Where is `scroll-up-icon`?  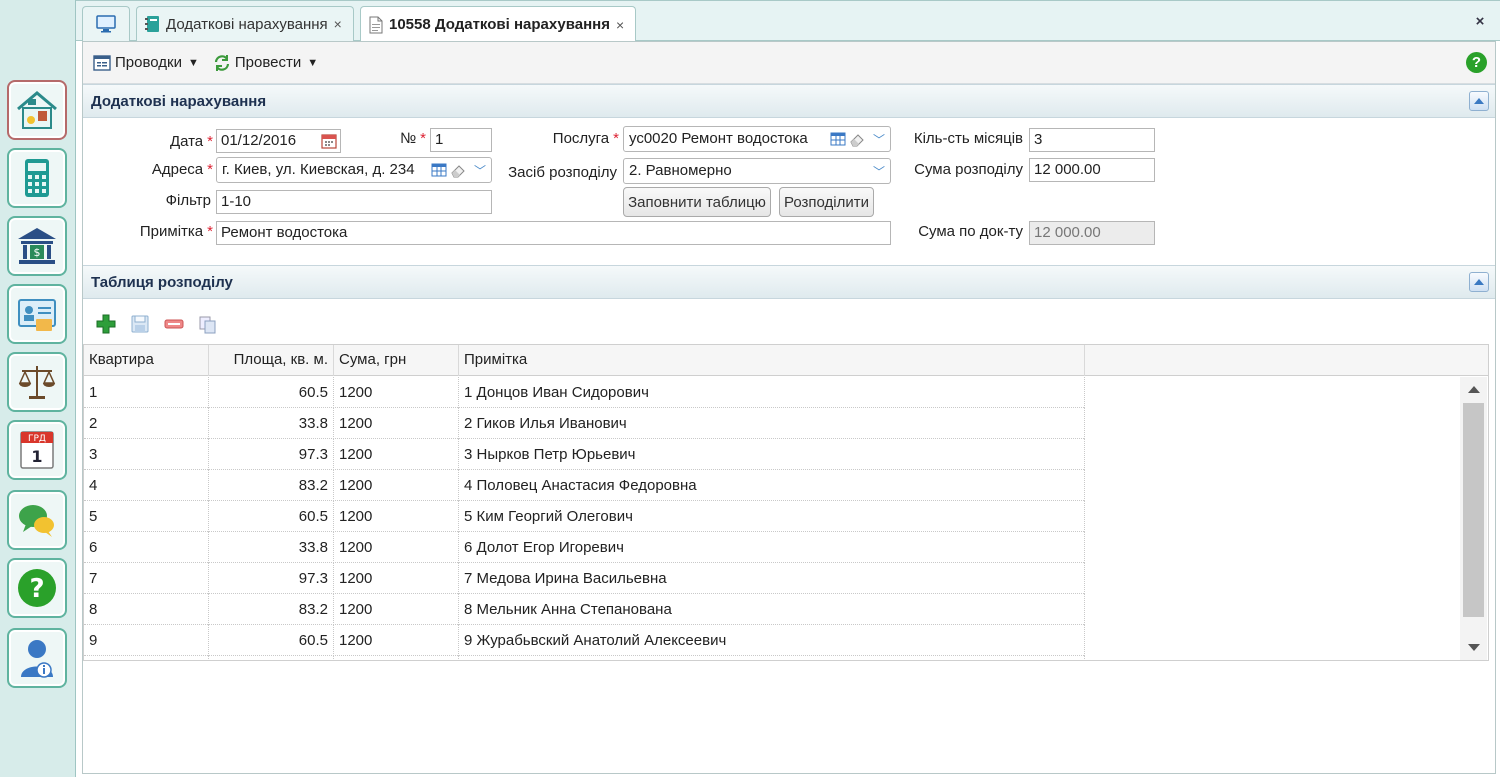 scroll-up-icon is located at coordinates (1474, 389).